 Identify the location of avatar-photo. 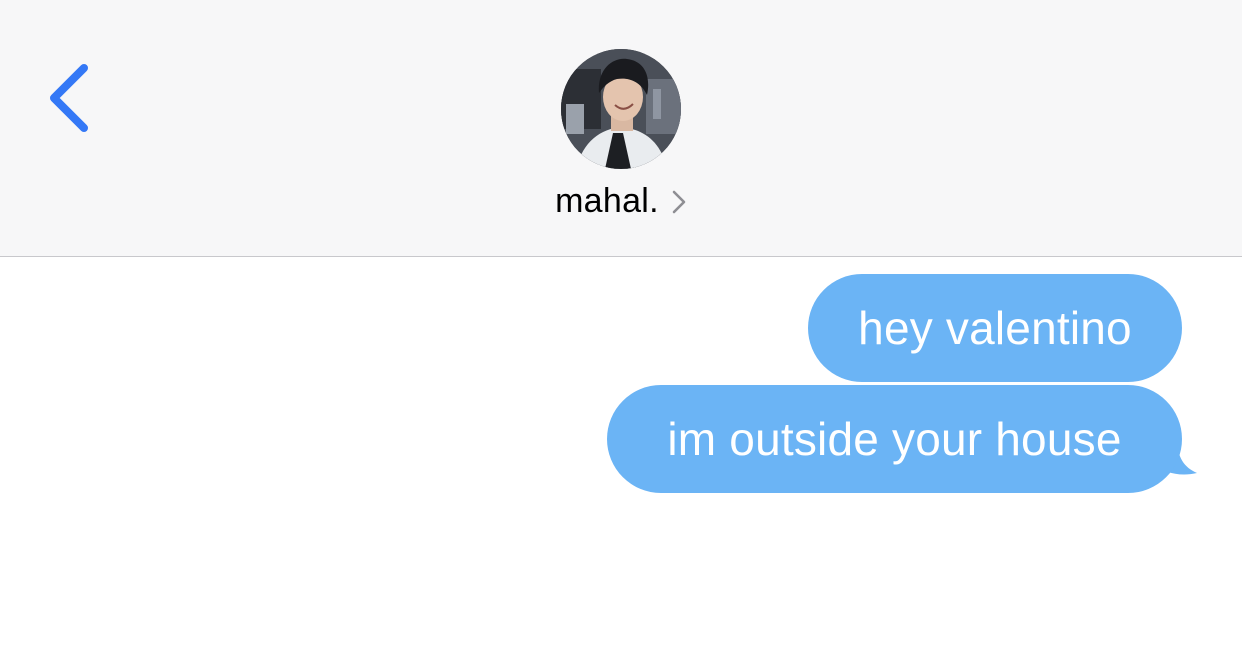
(621, 109).